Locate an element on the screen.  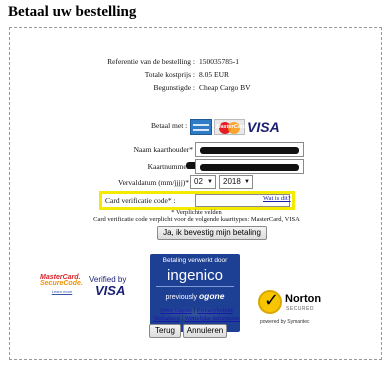
card-number-input is located at coordinates (249, 166).